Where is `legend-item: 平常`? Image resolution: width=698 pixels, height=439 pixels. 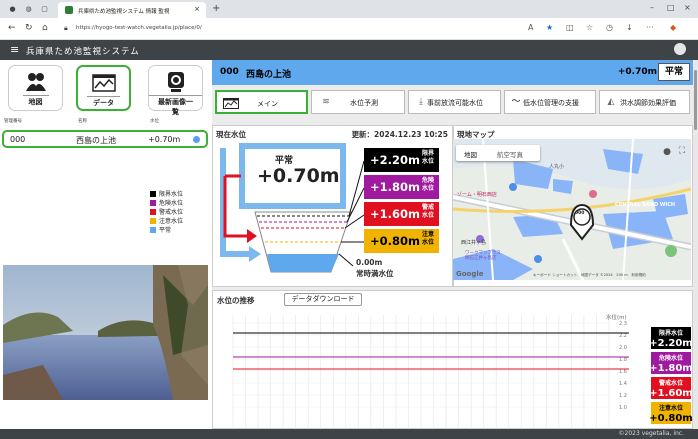
legend-item: 平常 is located at coordinates (166, 230).